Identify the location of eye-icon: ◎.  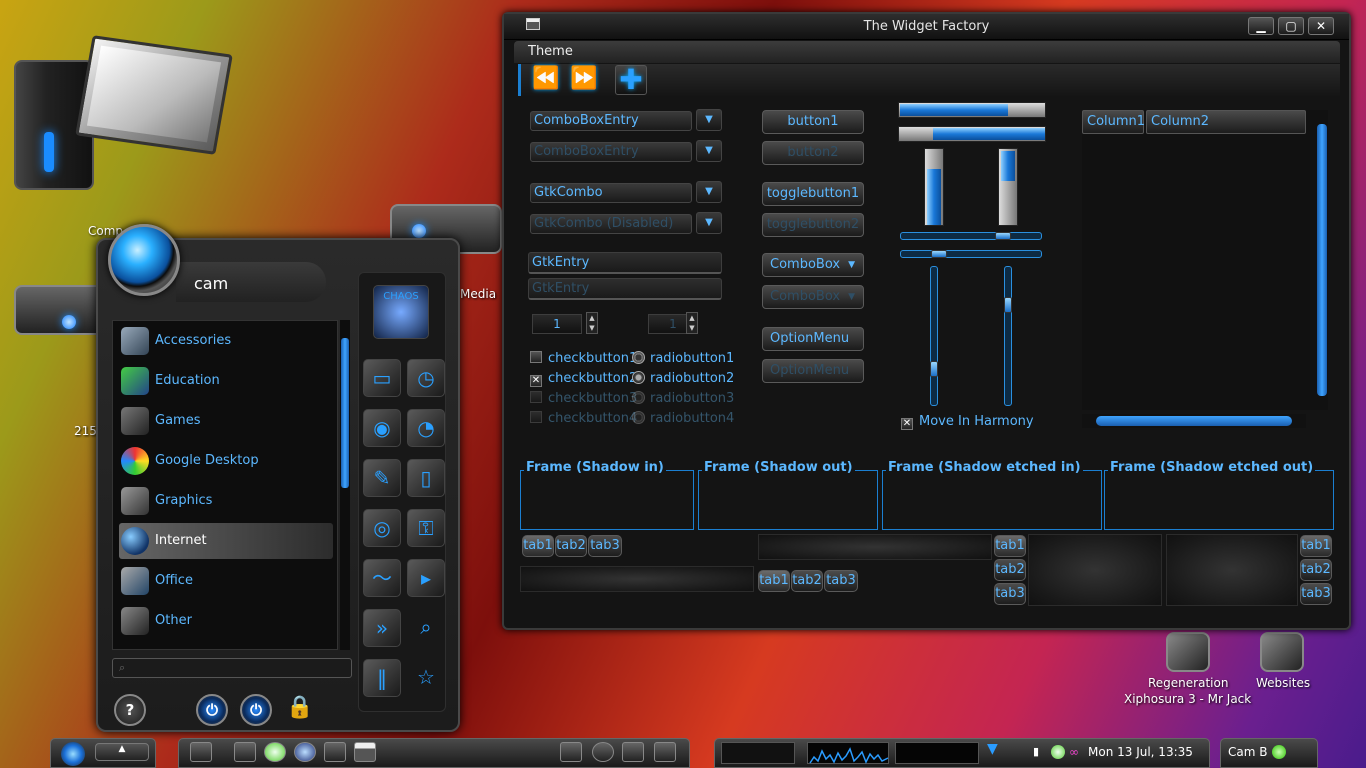
(382, 528).